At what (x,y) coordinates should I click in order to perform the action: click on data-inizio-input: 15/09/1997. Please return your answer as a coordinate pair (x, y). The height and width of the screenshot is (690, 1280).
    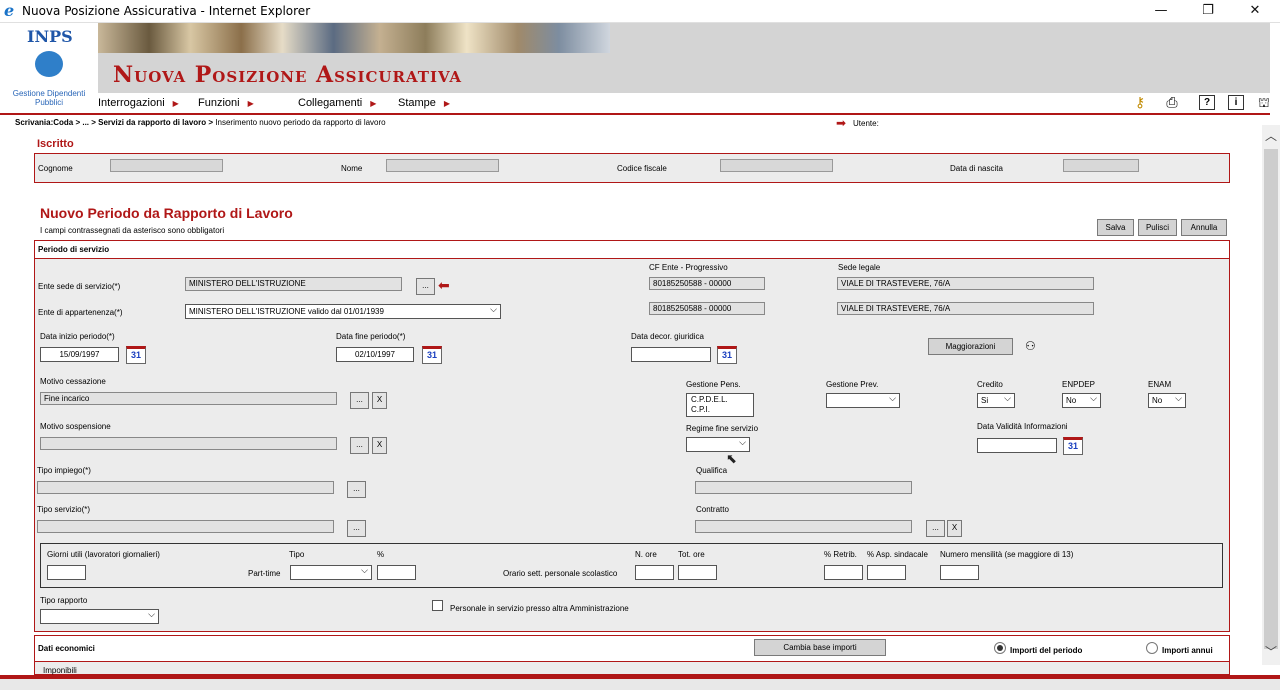
    Looking at the image, I should click on (79, 354).